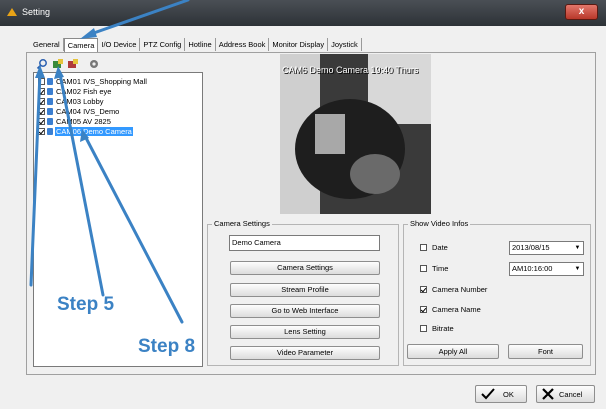 The height and width of the screenshot is (409, 606). Describe the element at coordinates (40, 71) in the screenshot. I see `arrowhead-step5` at that location.